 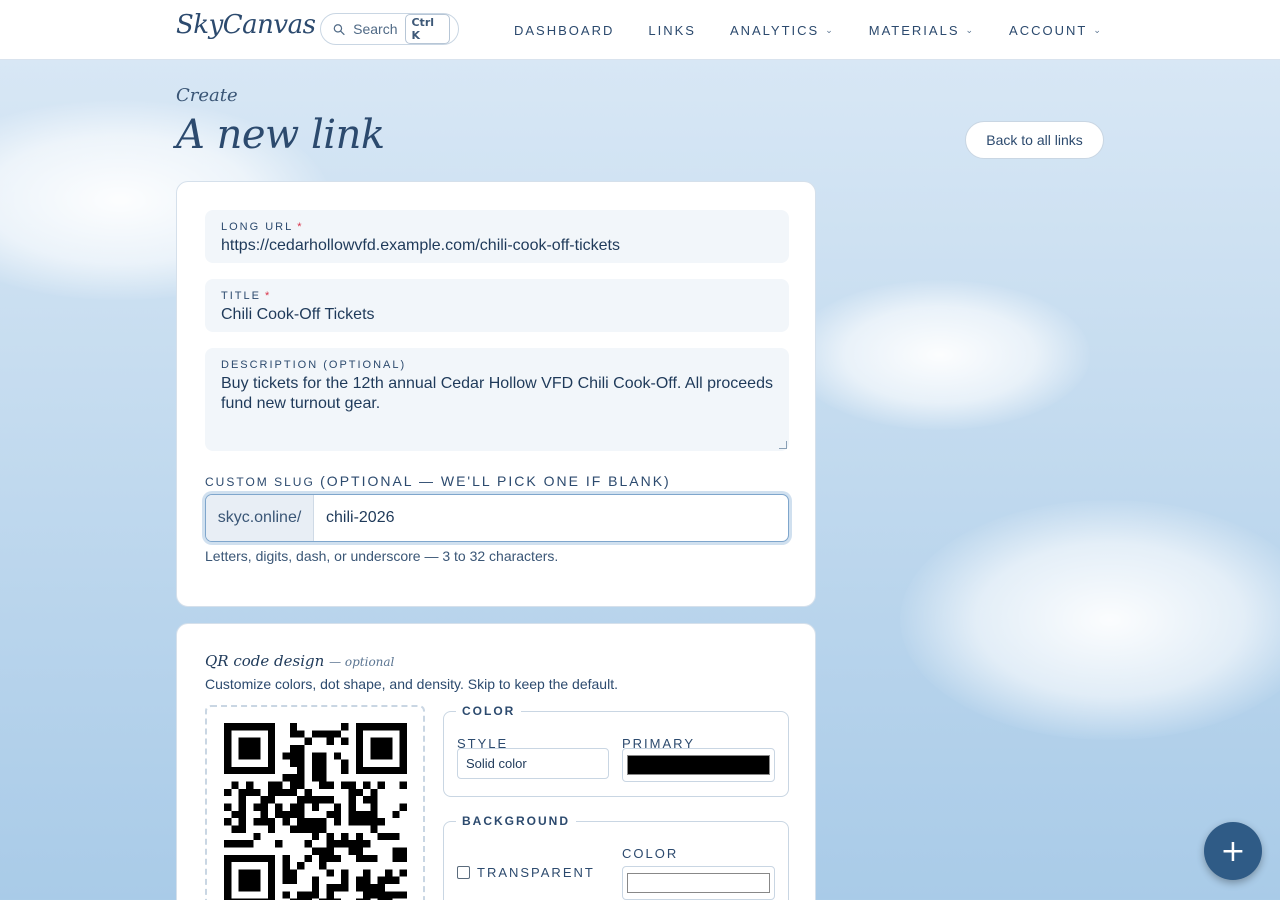 I want to click on long-url-label: LONG URL *, so click(x=262, y=227).